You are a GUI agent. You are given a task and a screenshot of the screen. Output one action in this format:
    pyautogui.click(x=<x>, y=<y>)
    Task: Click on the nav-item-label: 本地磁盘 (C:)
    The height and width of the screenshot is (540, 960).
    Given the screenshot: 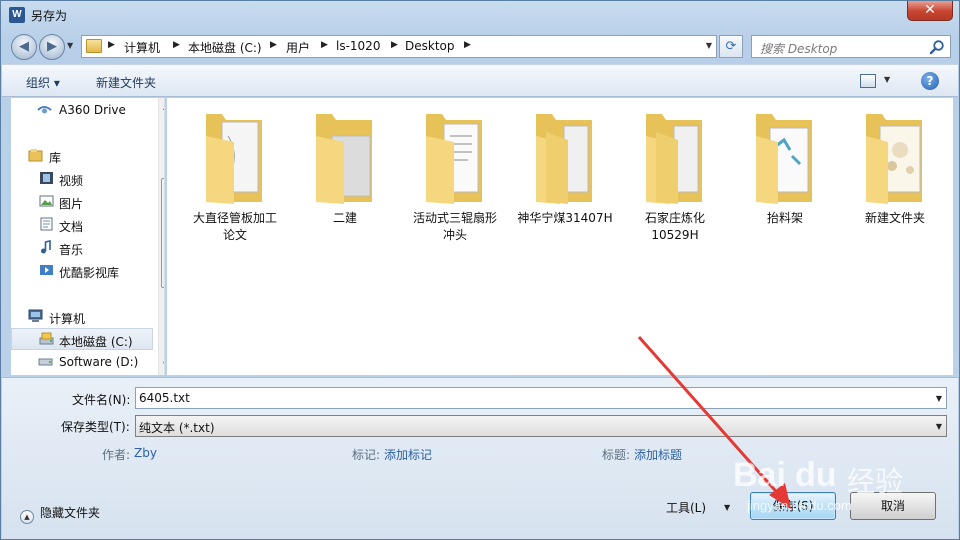 What is the action you would take?
    pyautogui.click(x=96, y=342)
    